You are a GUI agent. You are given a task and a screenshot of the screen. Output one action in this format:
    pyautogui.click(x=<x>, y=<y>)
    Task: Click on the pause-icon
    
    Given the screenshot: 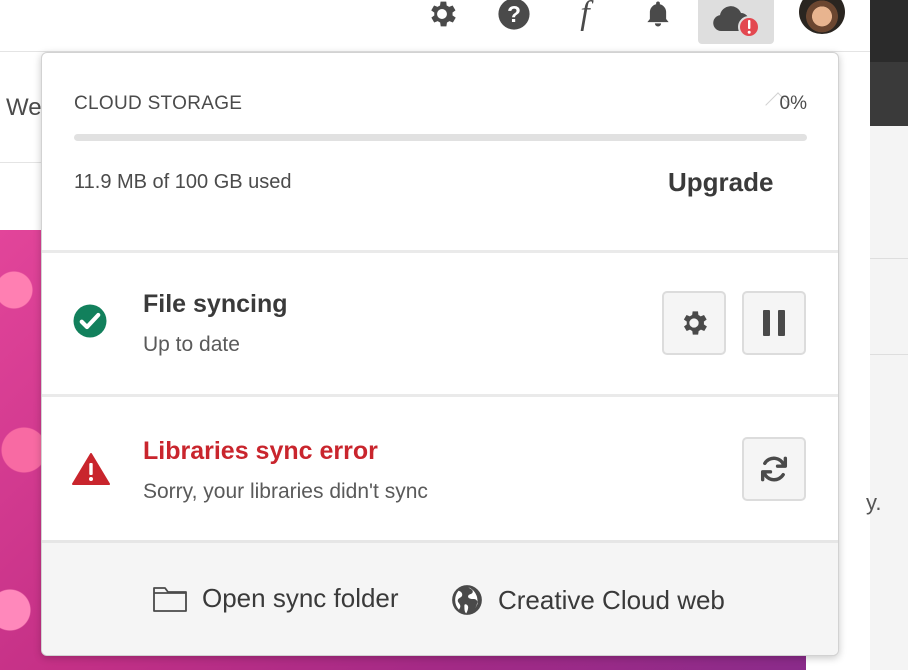 What is the action you would take?
    pyautogui.click(x=774, y=323)
    